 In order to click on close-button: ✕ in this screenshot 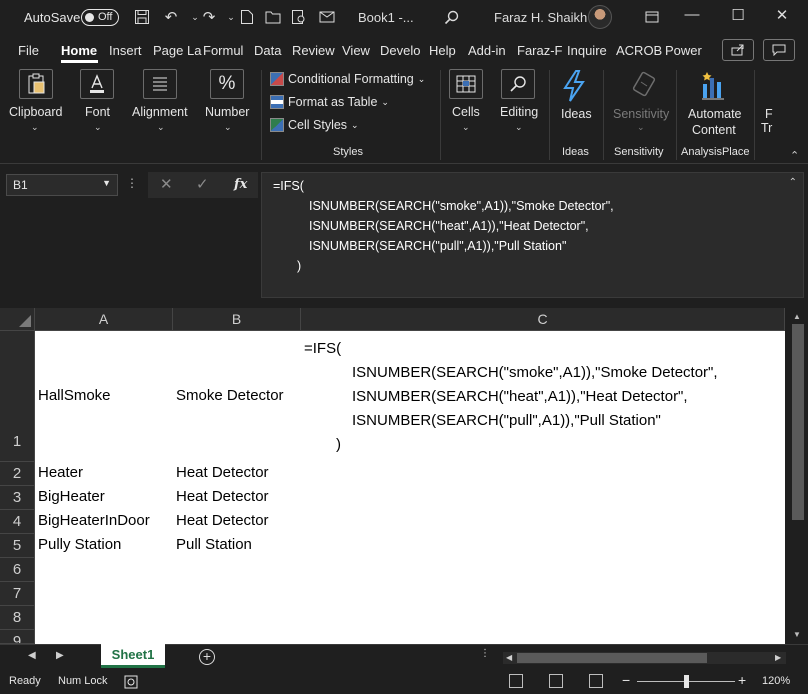, I will do `click(782, 17)`.